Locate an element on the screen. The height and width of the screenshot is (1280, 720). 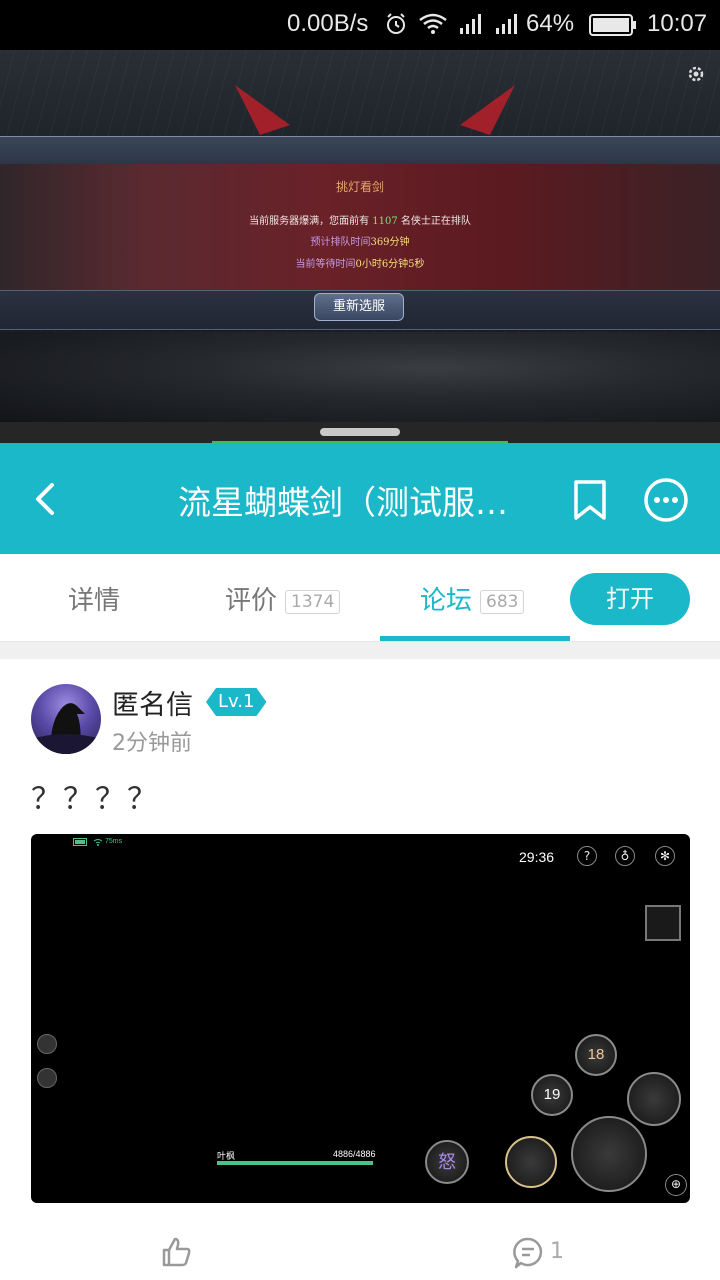
skill-cooldown-19: 19 is located at coordinates (552, 1095).